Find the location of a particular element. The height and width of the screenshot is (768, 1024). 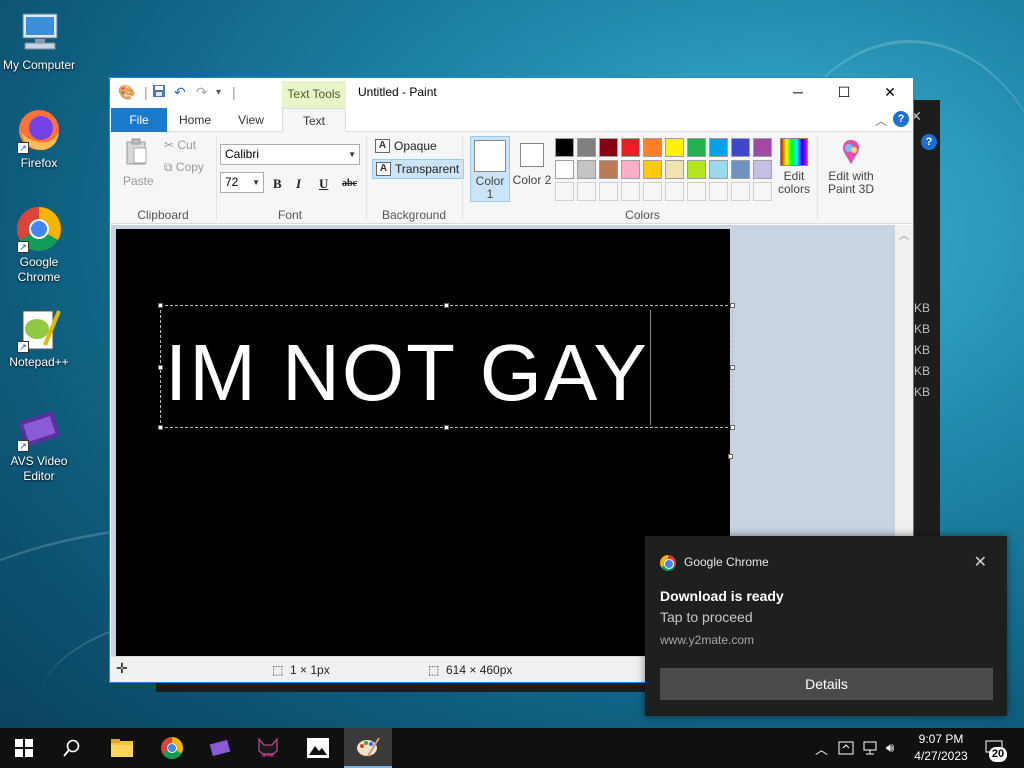

show-hidden-icons: ︿ is located at coordinates (821, 748).